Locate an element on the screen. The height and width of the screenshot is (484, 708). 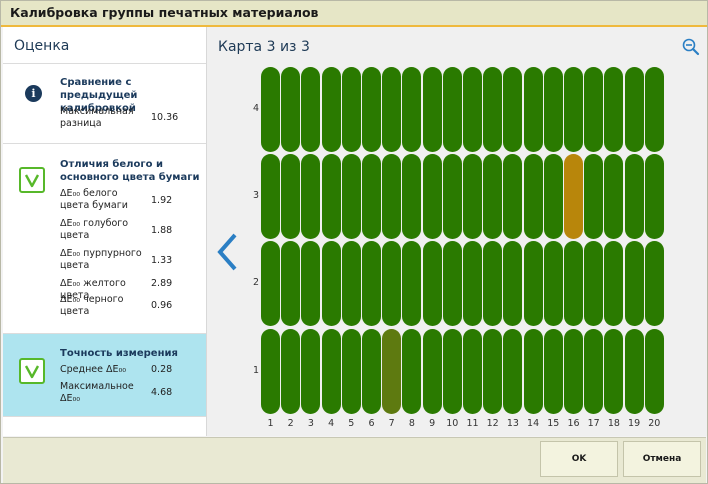
zoom-out-icon is located at coordinates (691, 47).